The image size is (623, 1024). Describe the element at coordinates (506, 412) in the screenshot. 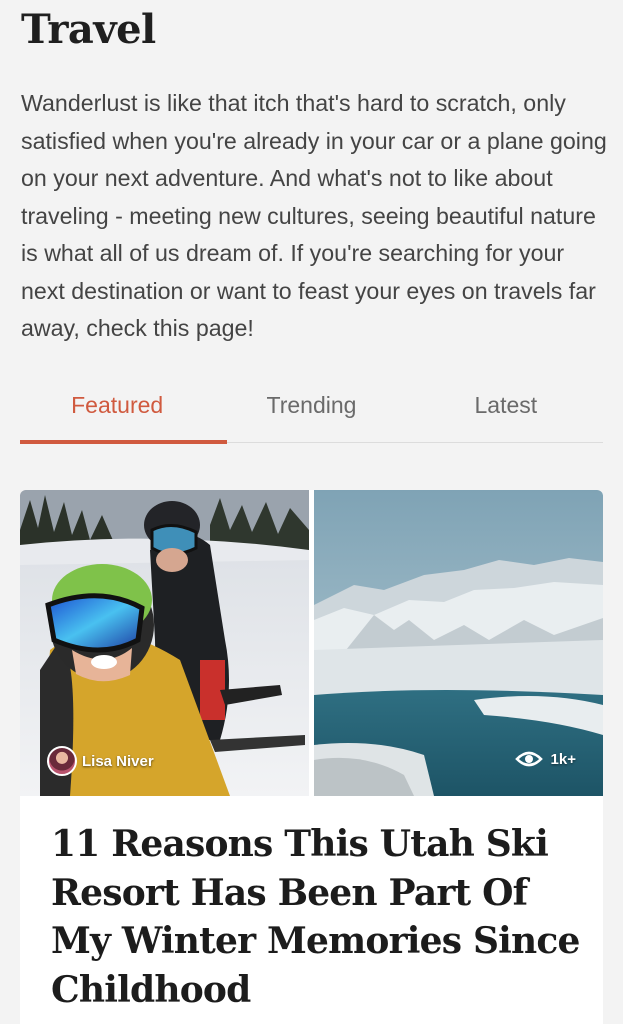

I see `tab-latest: Latest` at that location.